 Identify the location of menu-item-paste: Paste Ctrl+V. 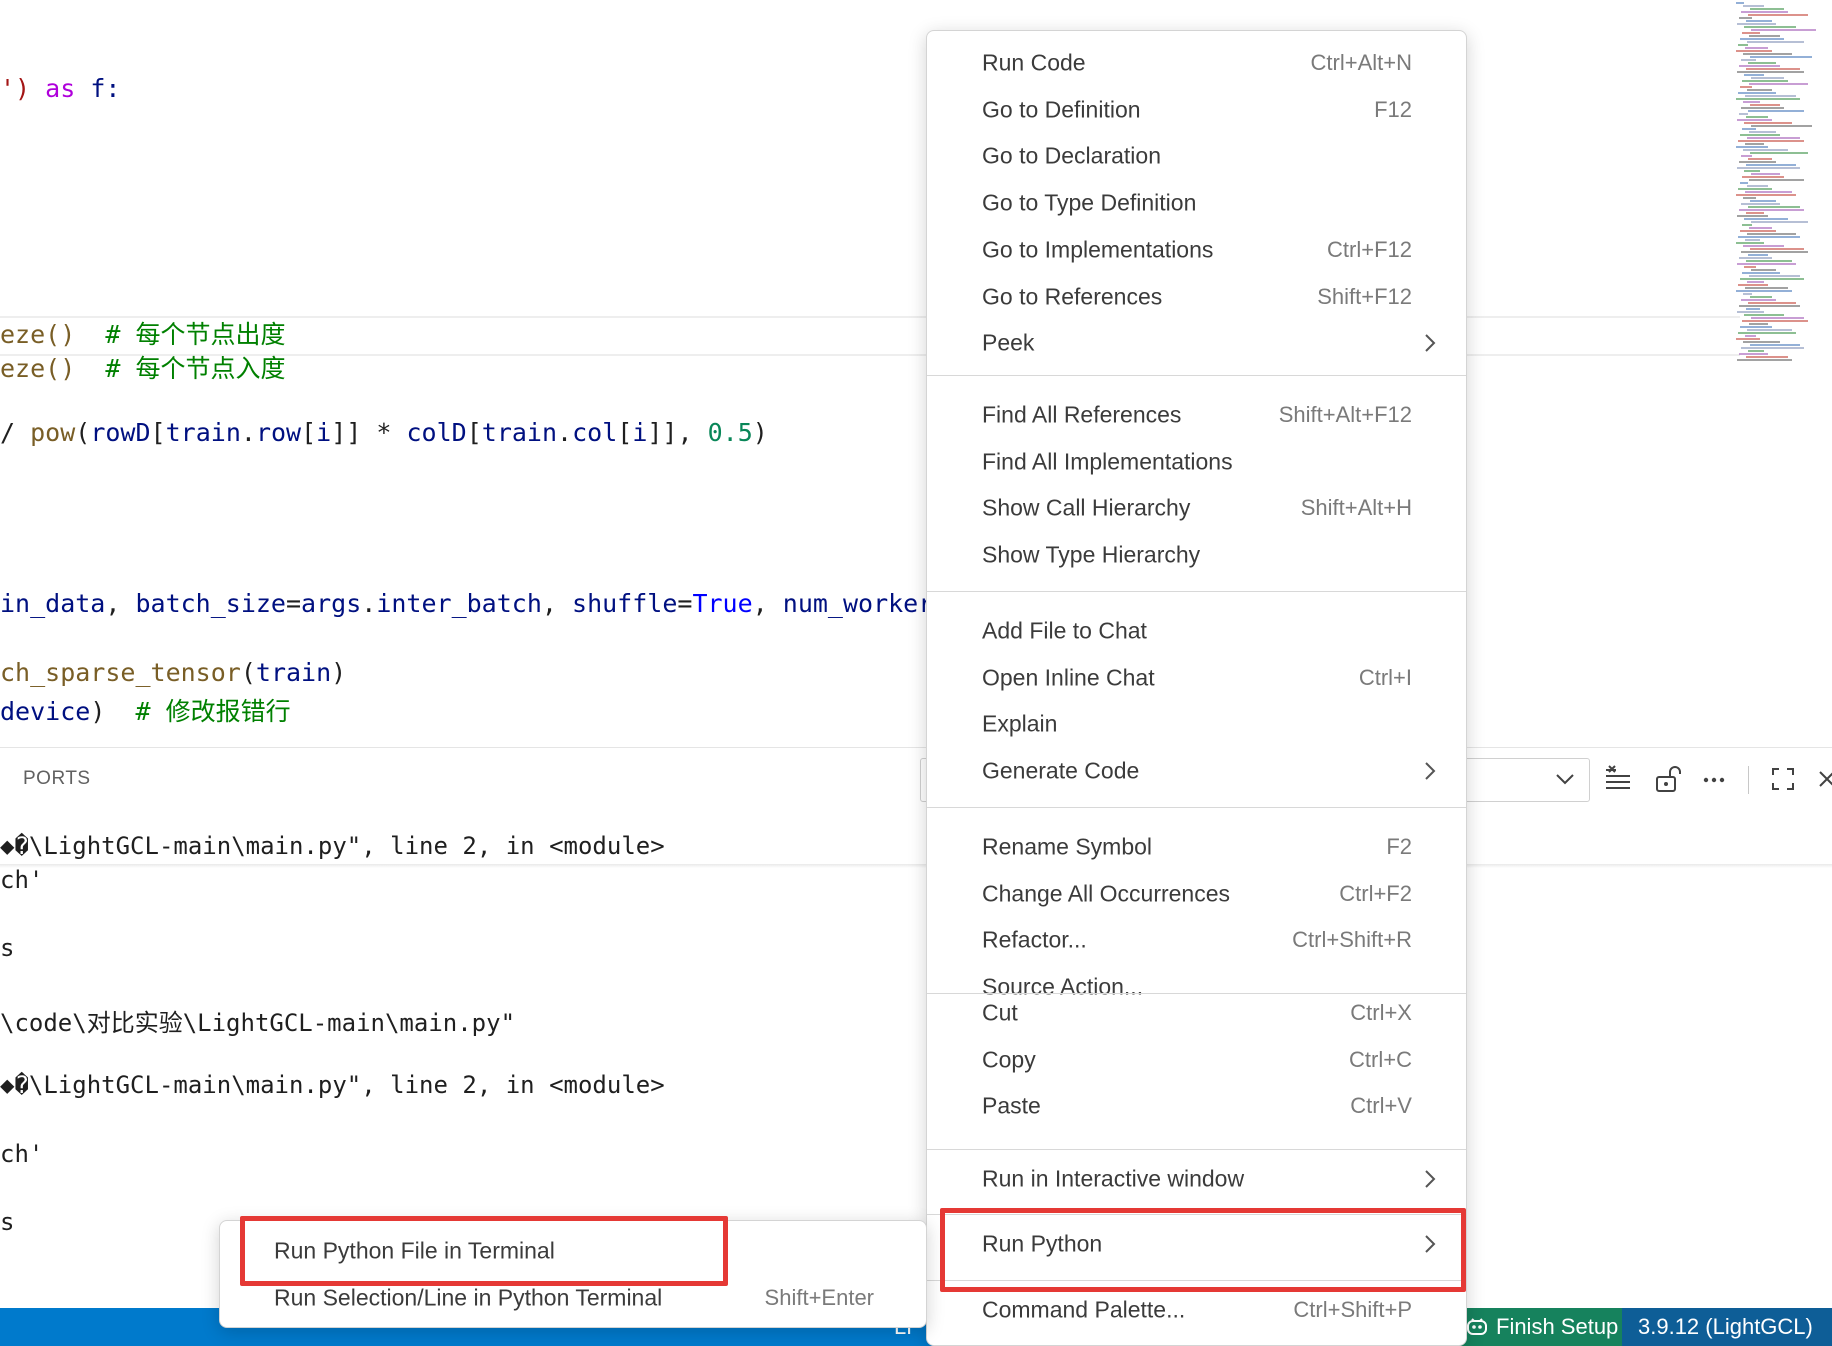
(1196, 1106).